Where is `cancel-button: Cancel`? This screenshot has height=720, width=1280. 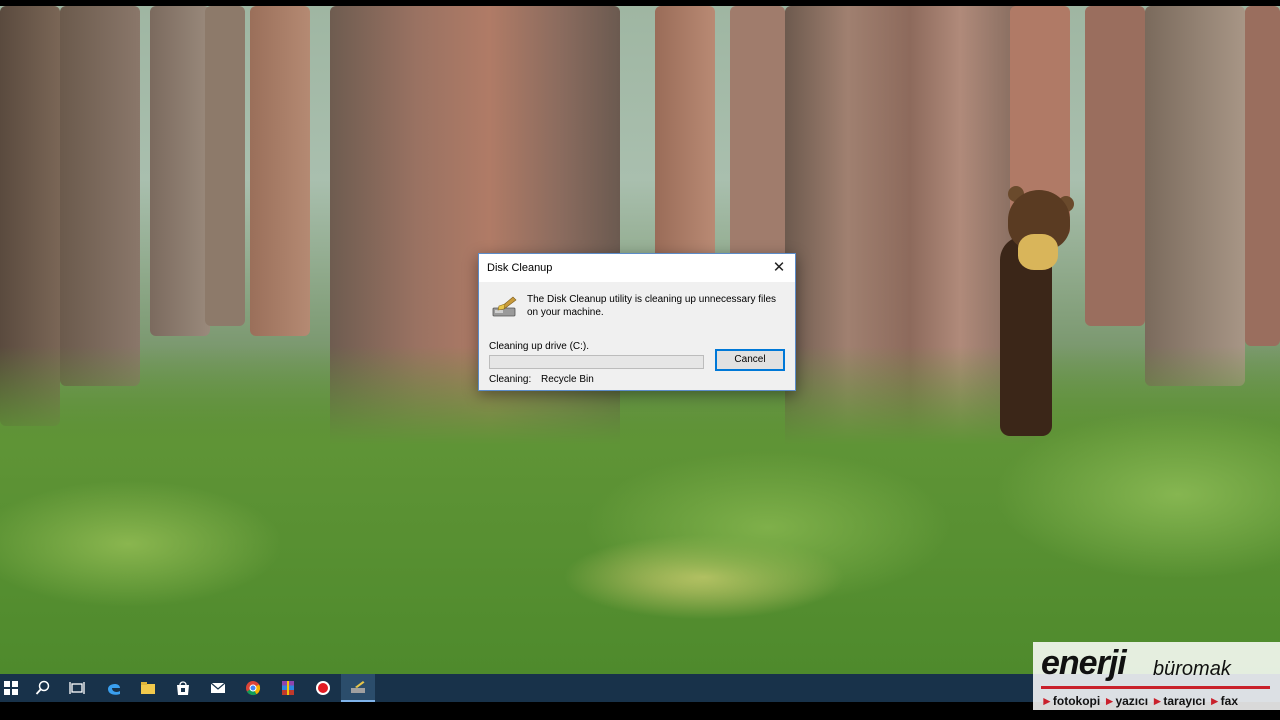
cancel-button: Cancel is located at coordinates (750, 360).